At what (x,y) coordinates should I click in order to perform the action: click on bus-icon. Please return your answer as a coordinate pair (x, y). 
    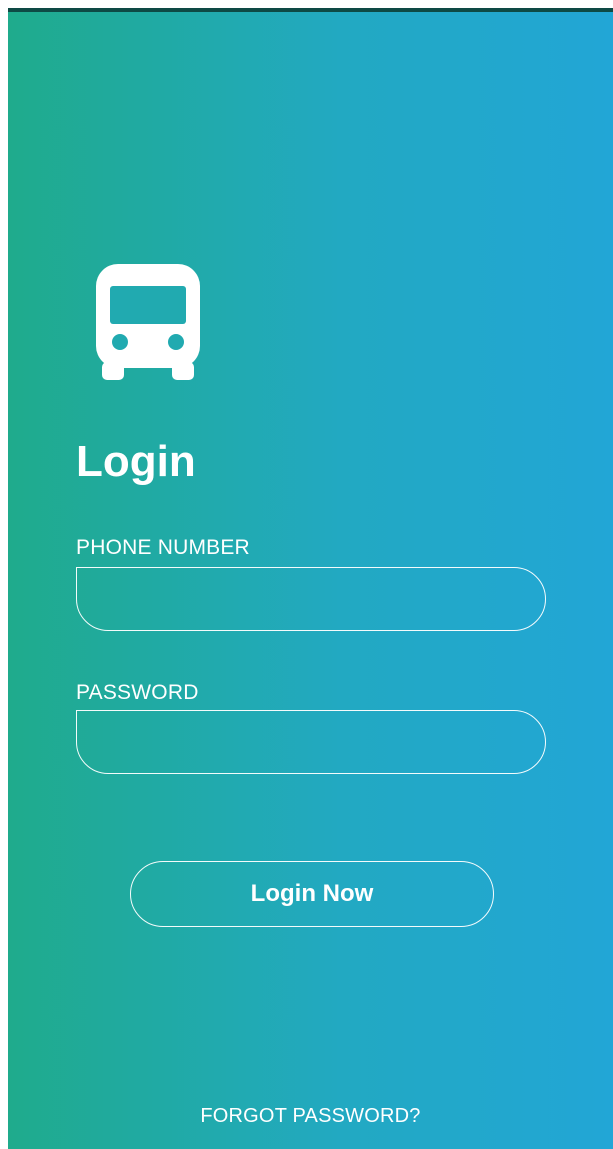
    Looking at the image, I should click on (148, 322).